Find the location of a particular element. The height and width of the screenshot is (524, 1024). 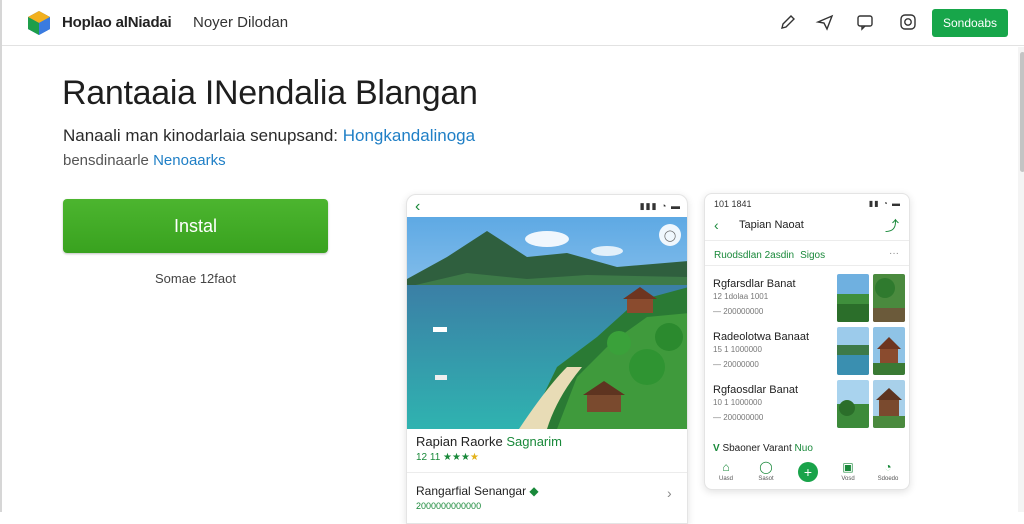

description-text: Nanaali man kinodarlaia senupsand: is located at coordinates (203, 135).